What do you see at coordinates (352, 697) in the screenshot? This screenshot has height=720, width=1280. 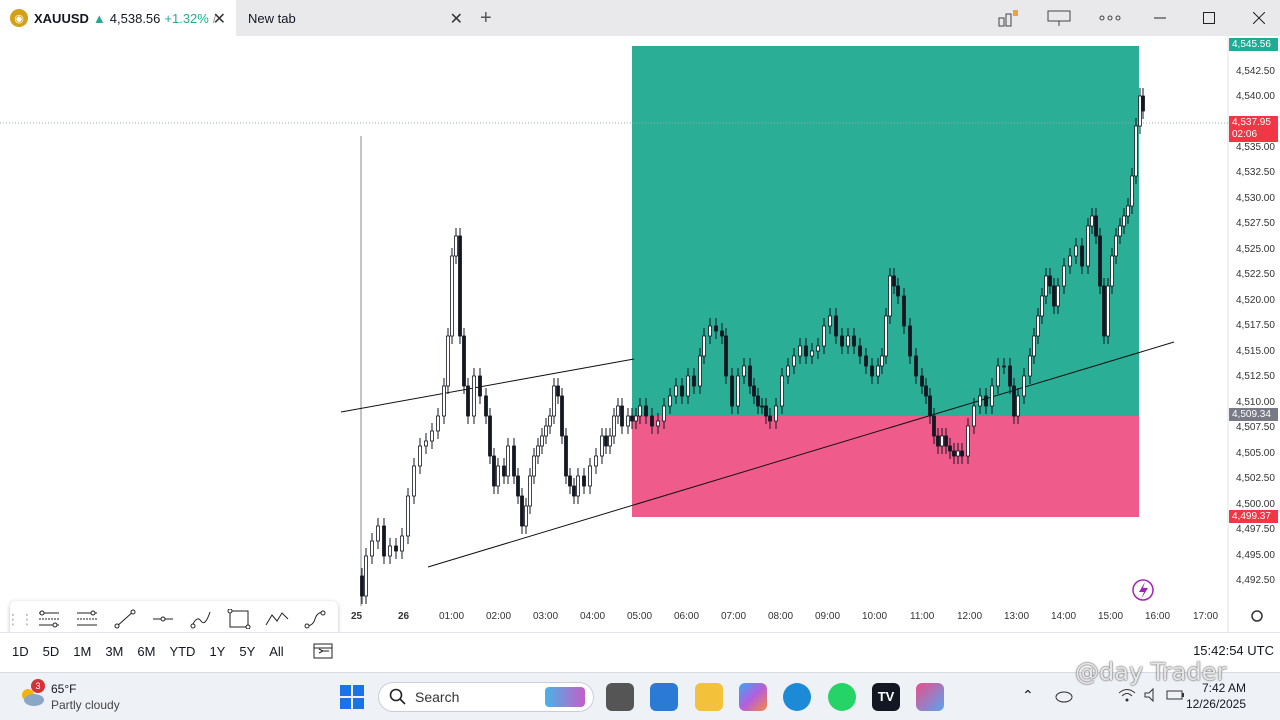 I see `windows-start-icon` at bounding box center [352, 697].